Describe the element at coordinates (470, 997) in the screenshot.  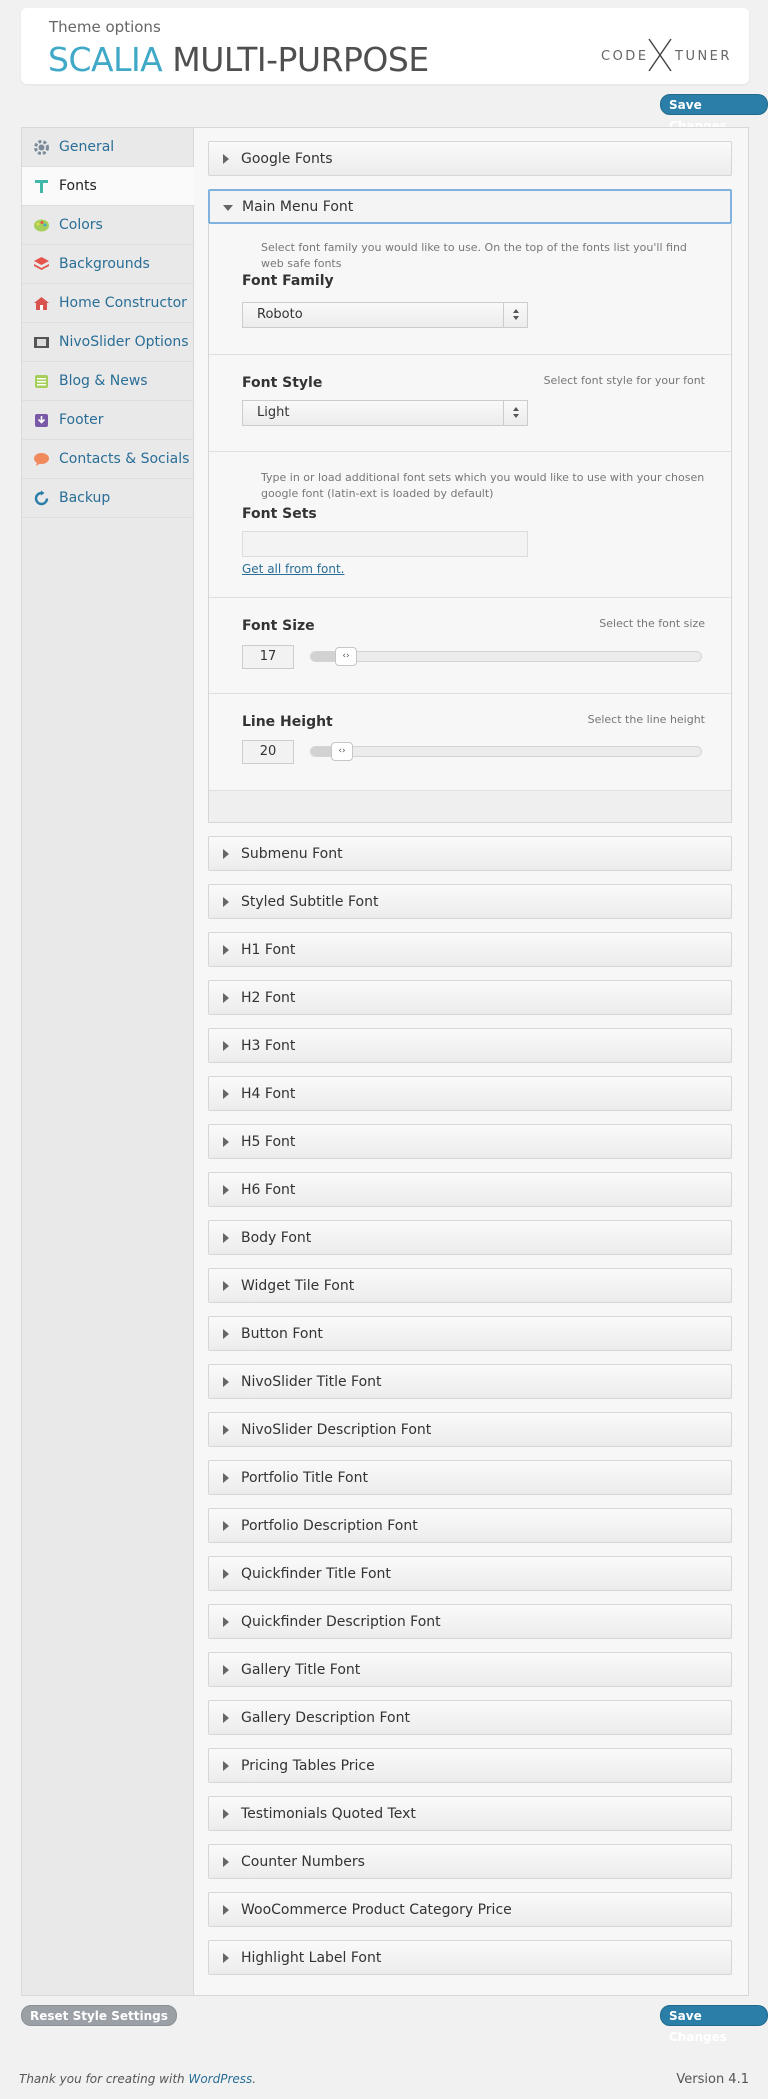
I see `accordion-h2-font: H2 Font` at that location.